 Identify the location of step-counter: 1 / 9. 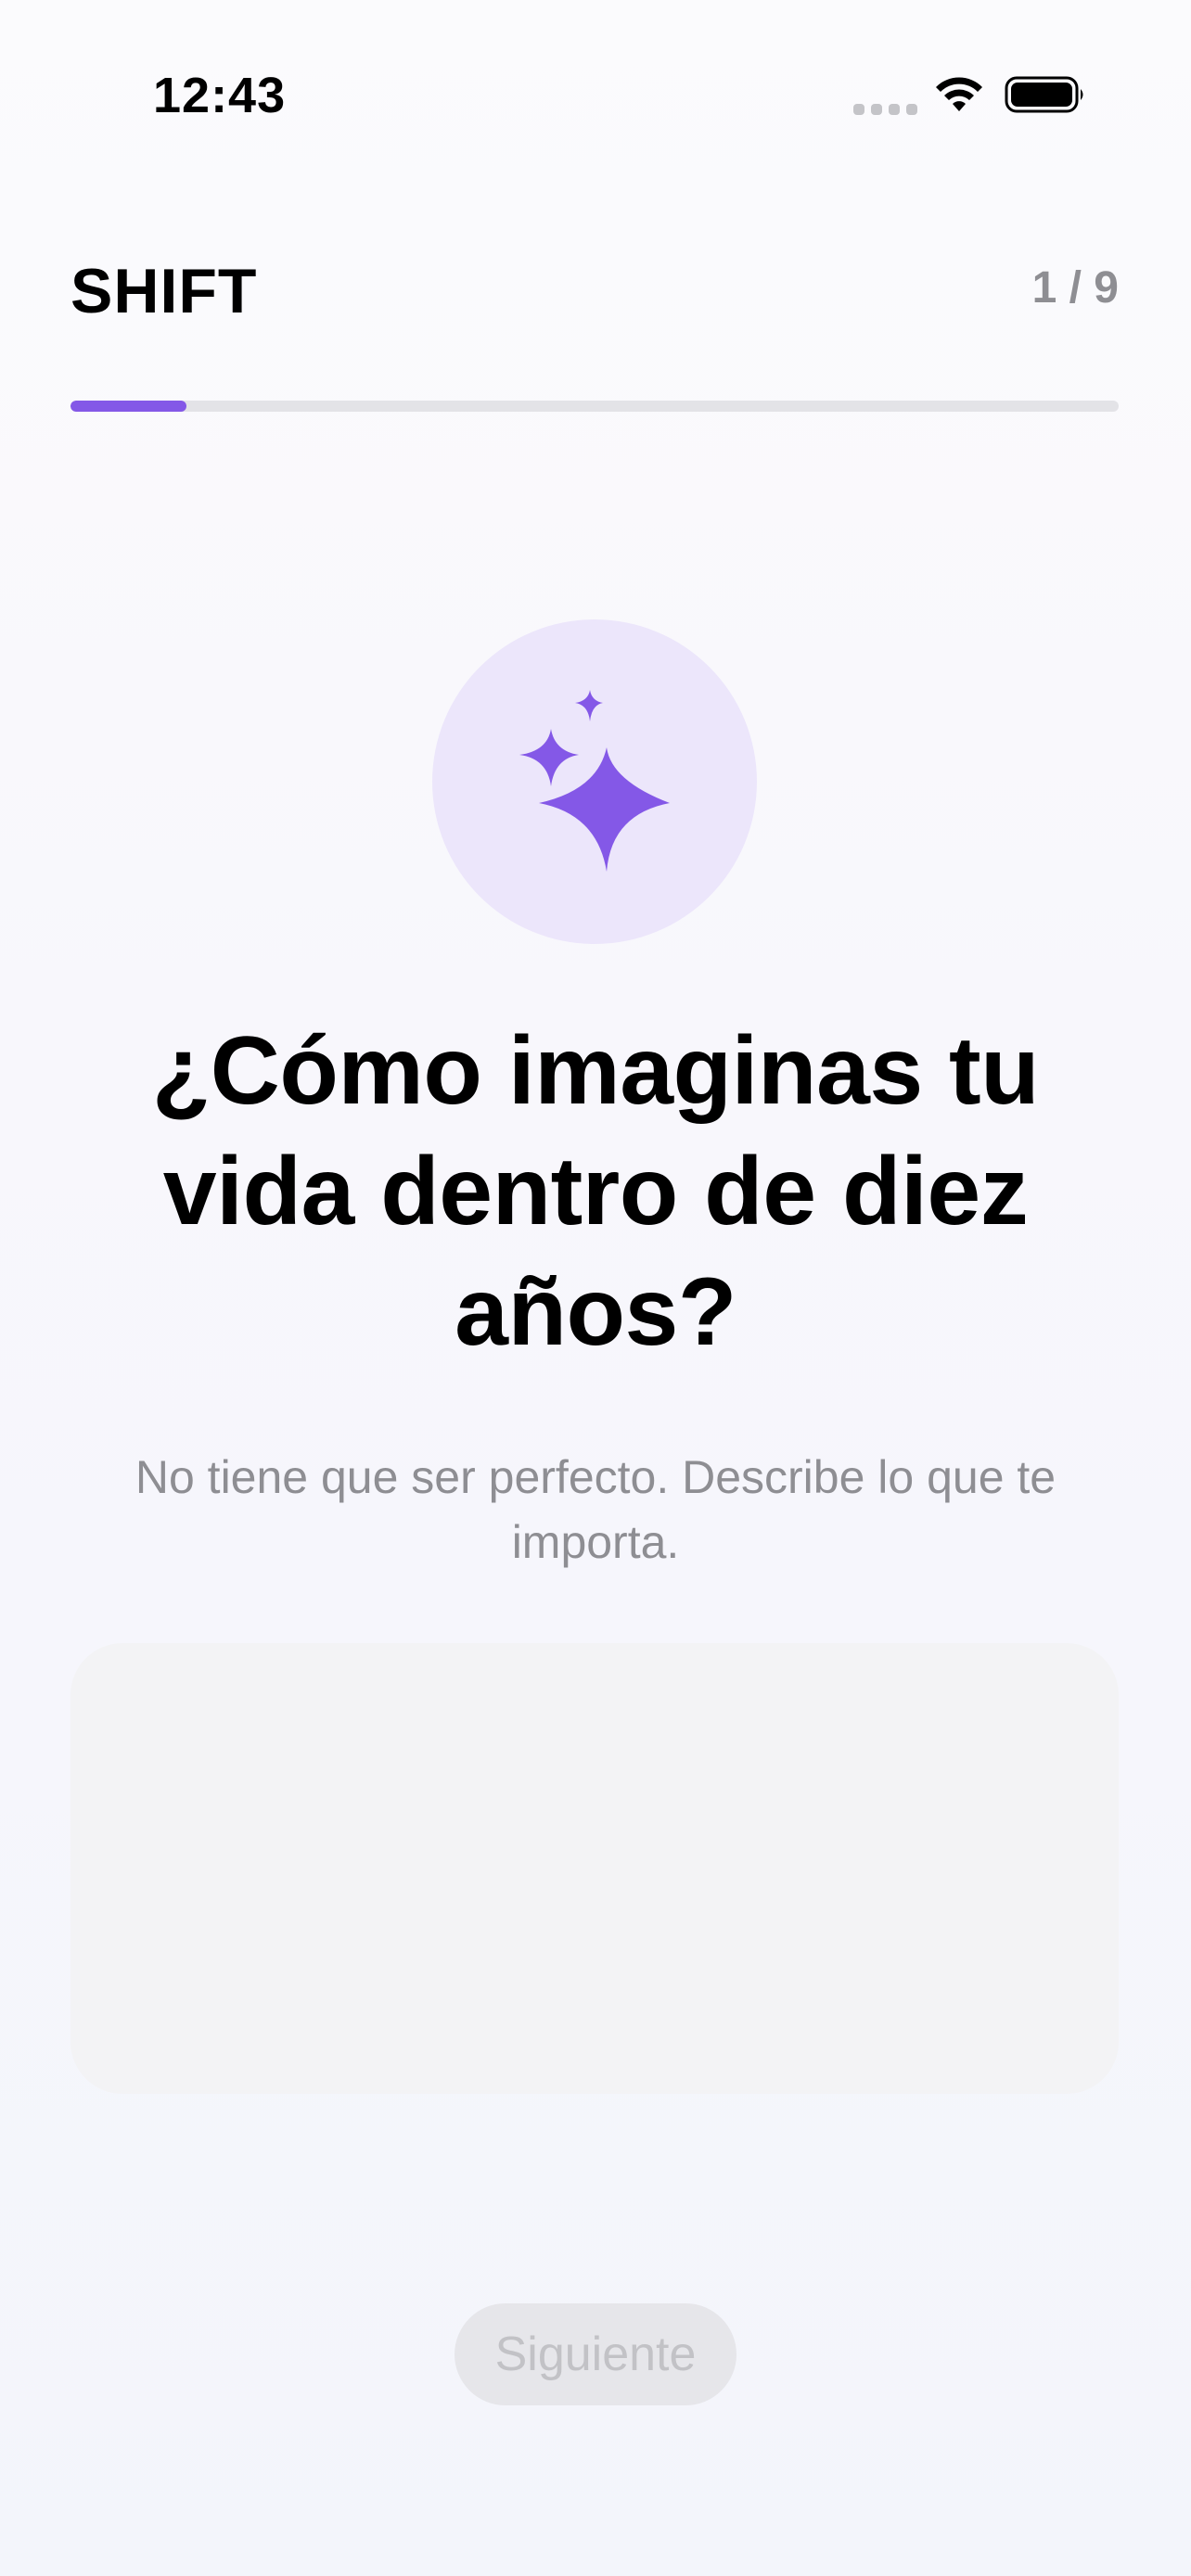
(1075, 287).